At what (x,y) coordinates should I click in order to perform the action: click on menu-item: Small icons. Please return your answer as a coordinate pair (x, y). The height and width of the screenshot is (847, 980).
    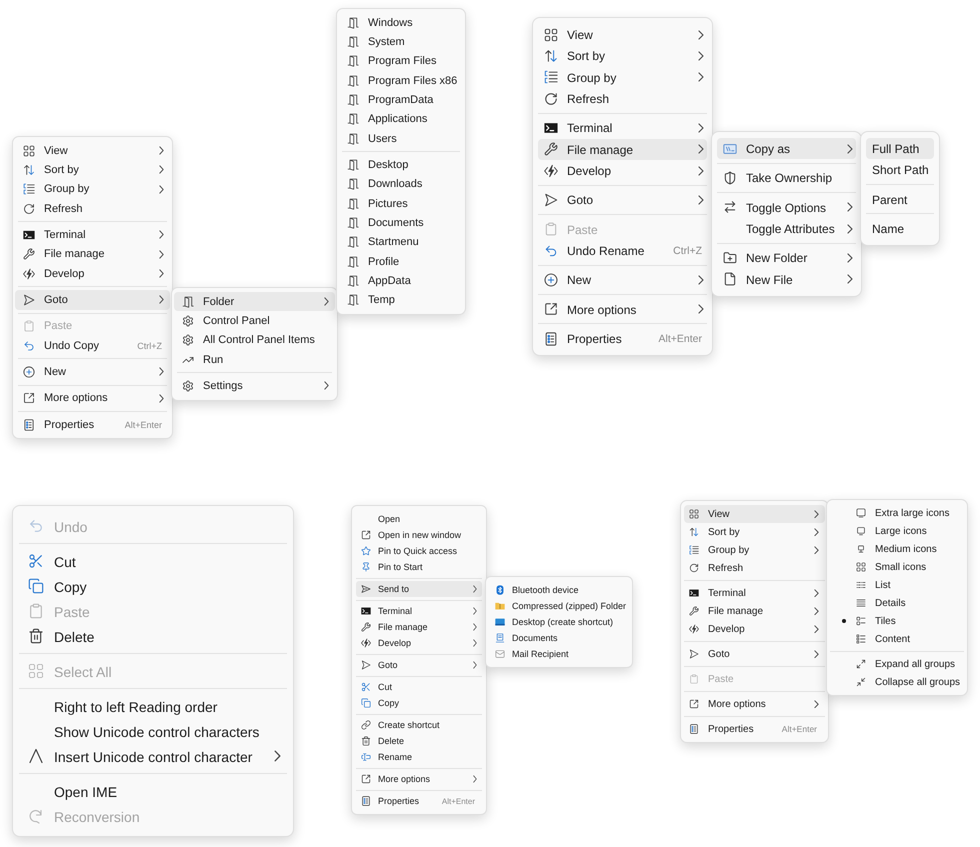
    Looking at the image, I should click on (897, 567).